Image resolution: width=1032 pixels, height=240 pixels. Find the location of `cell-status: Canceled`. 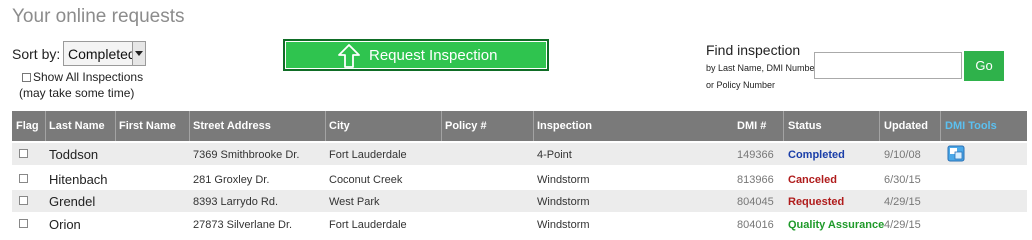

cell-status: Canceled is located at coordinates (812, 180).